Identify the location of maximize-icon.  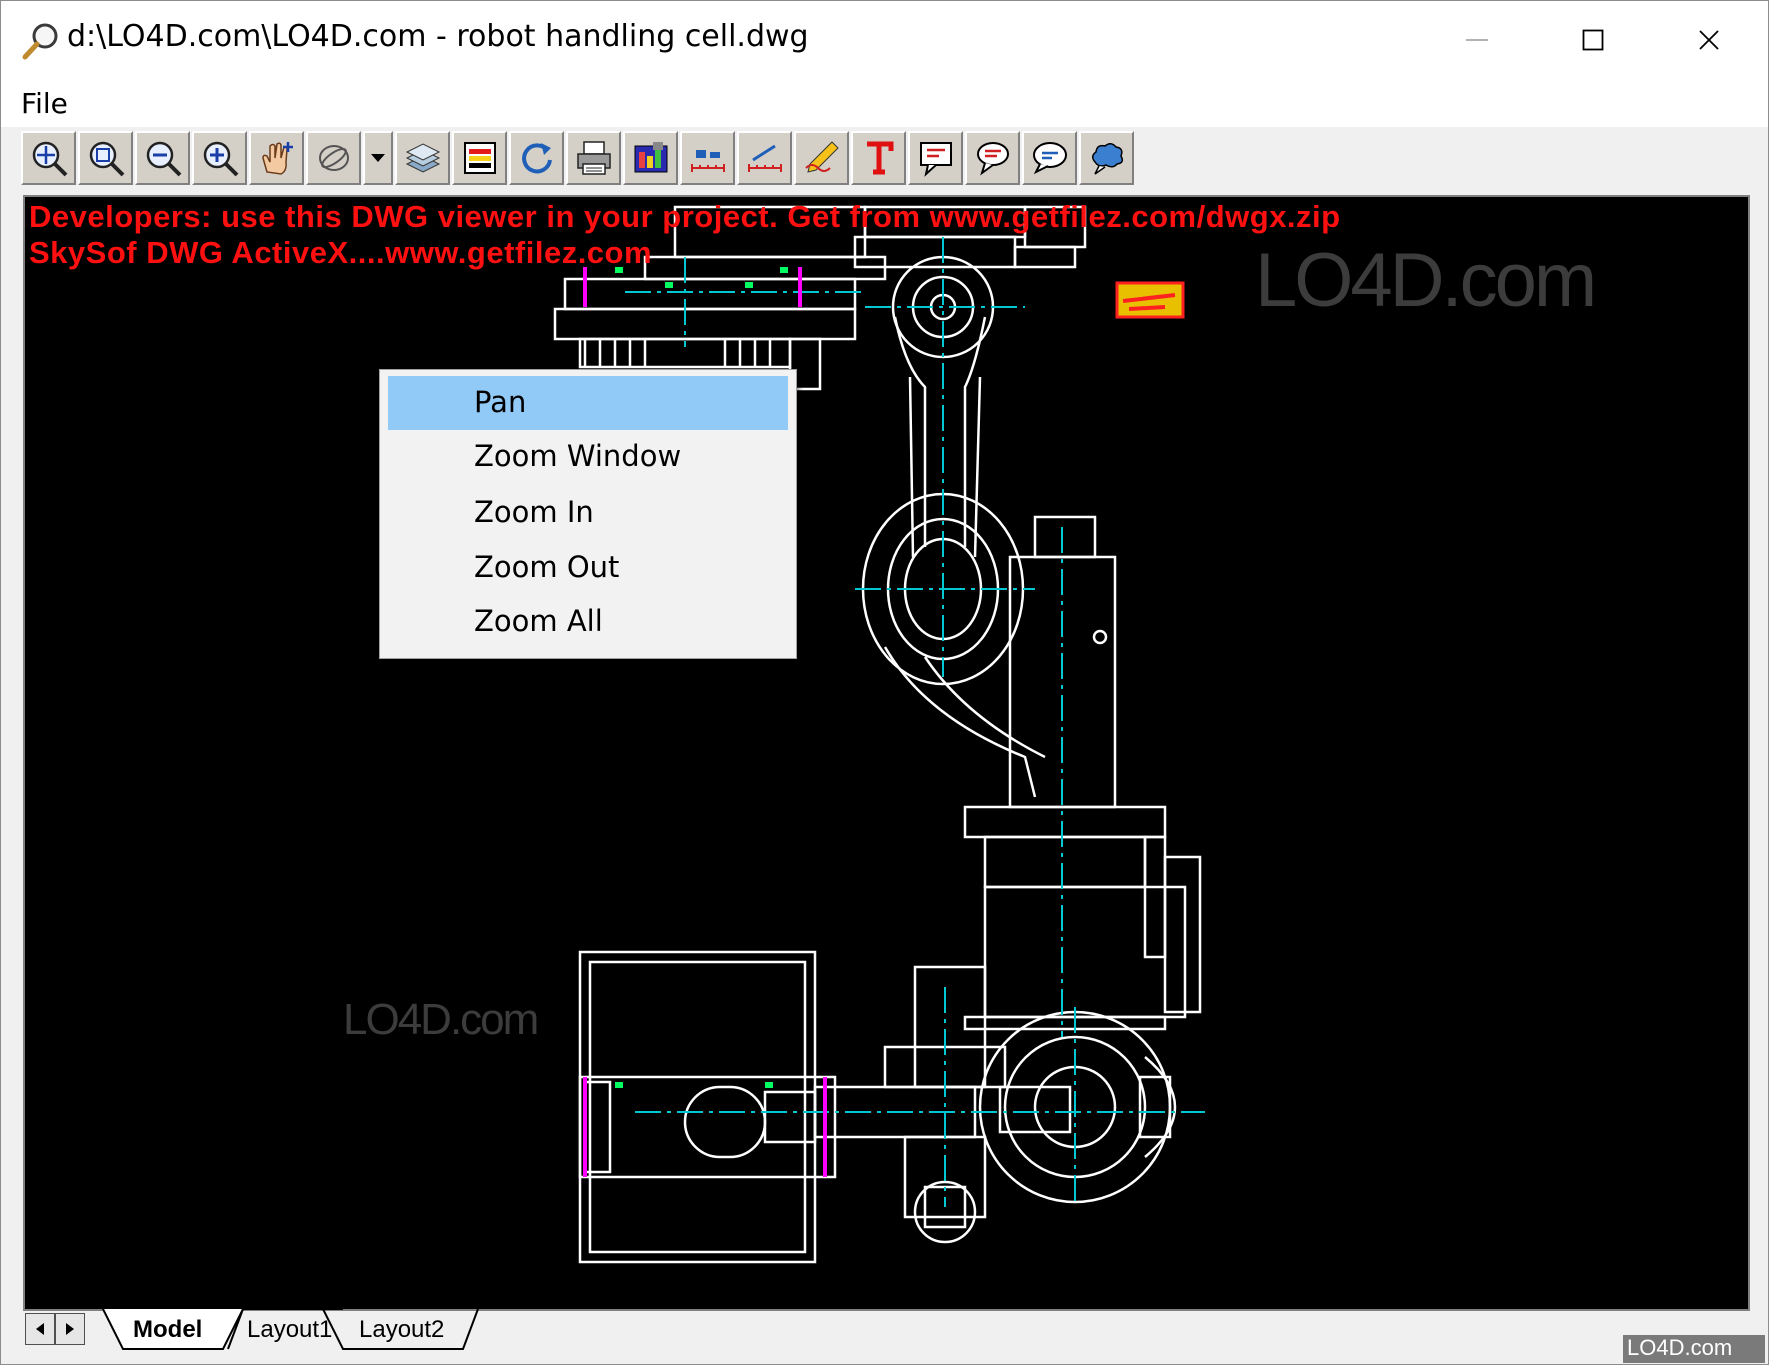
(1593, 40).